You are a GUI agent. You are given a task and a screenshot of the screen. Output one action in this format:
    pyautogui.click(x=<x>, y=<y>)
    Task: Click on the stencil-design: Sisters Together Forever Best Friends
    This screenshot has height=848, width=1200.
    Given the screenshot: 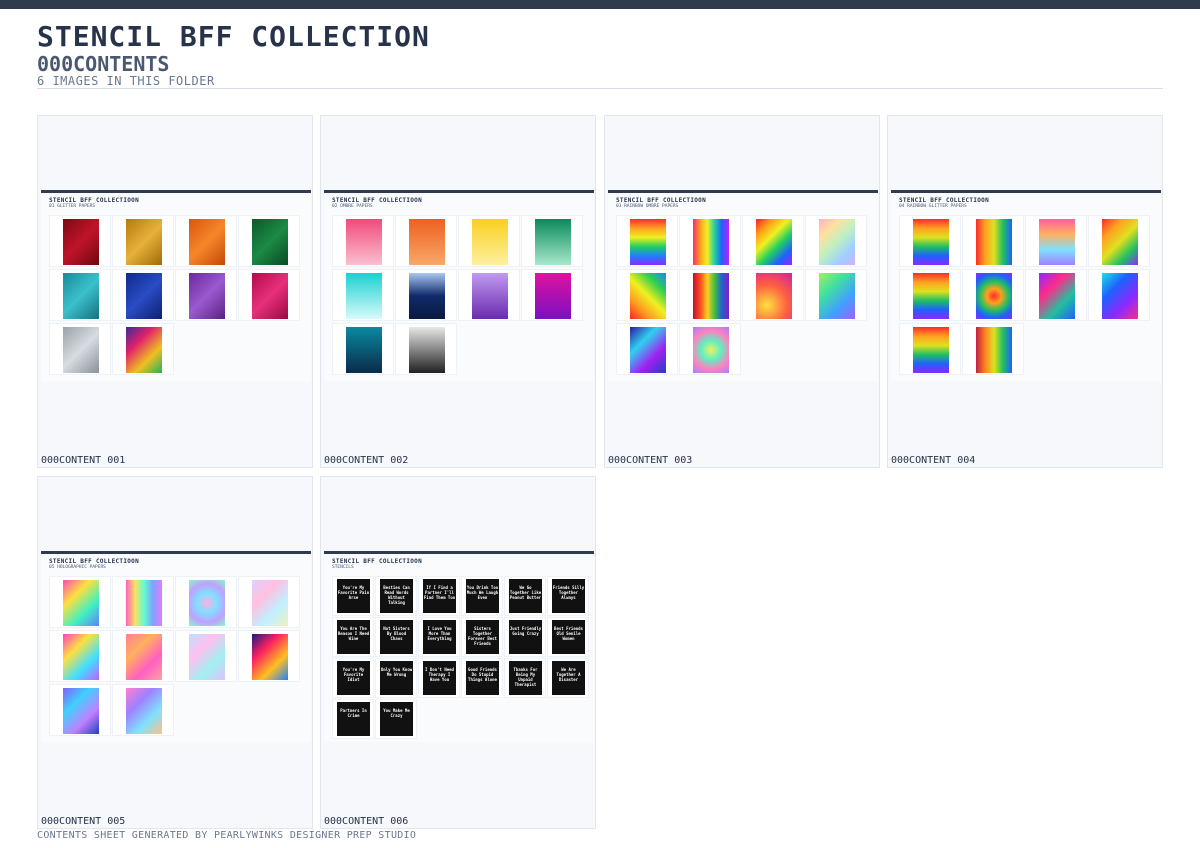 What is the action you would take?
    pyautogui.click(x=482, y=637)
    